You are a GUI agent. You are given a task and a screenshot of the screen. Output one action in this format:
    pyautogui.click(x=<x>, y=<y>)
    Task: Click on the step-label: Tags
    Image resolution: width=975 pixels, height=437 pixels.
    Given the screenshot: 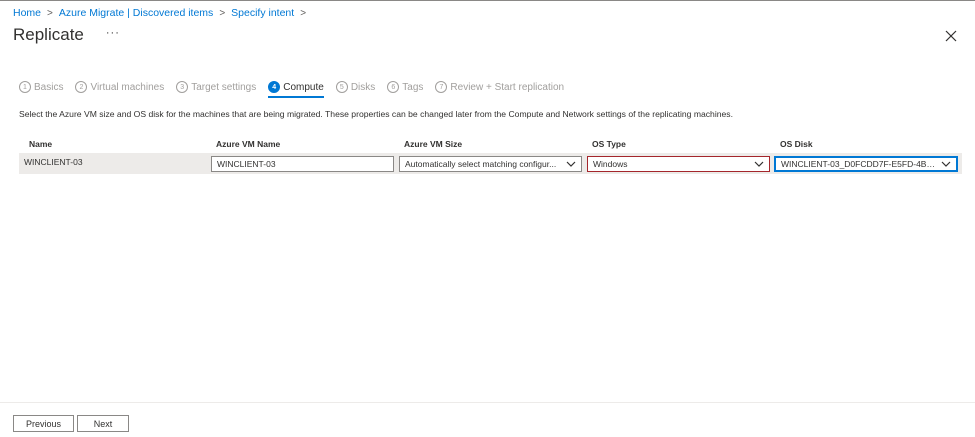 What is the action you would take?
    pyautogui.click(x=413, y=87)
    